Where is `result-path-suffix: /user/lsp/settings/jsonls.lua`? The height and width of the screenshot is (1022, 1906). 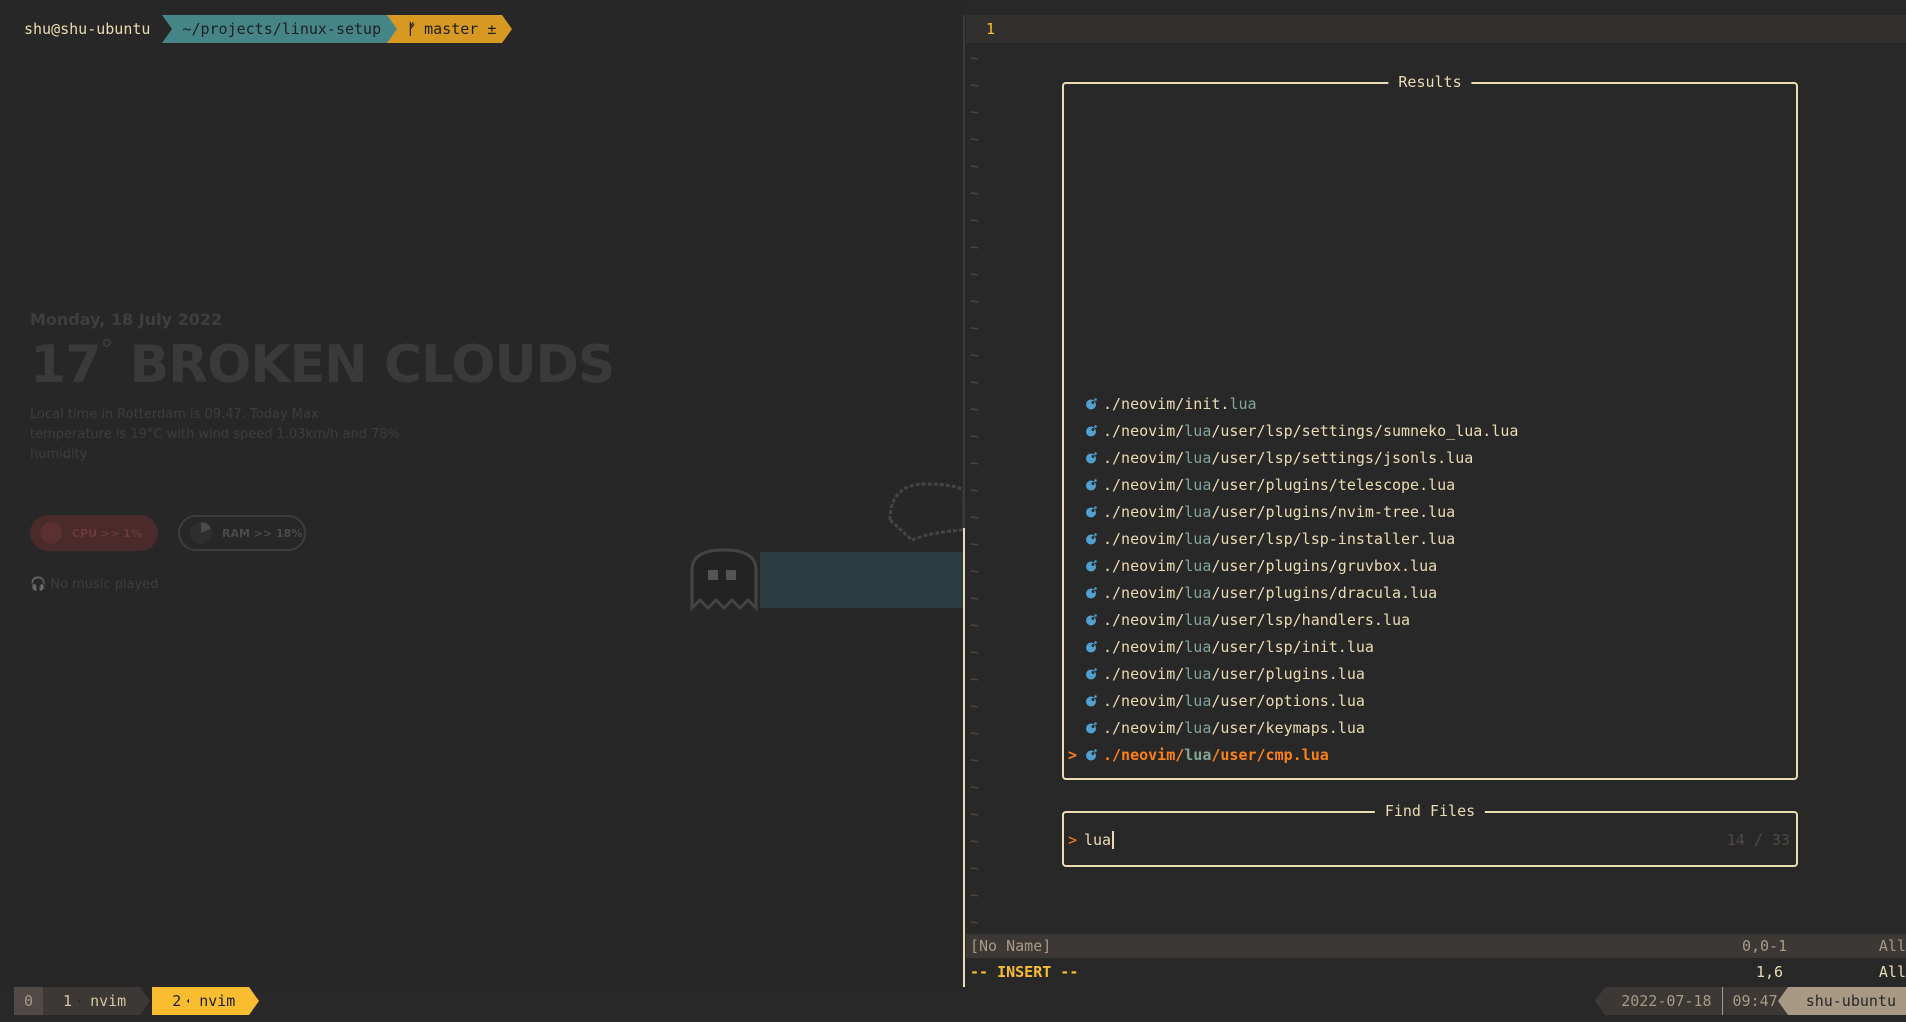
result-path-suffix: /user/lsp/settings/jsonls.lua is located at coordinates (1342, 457).